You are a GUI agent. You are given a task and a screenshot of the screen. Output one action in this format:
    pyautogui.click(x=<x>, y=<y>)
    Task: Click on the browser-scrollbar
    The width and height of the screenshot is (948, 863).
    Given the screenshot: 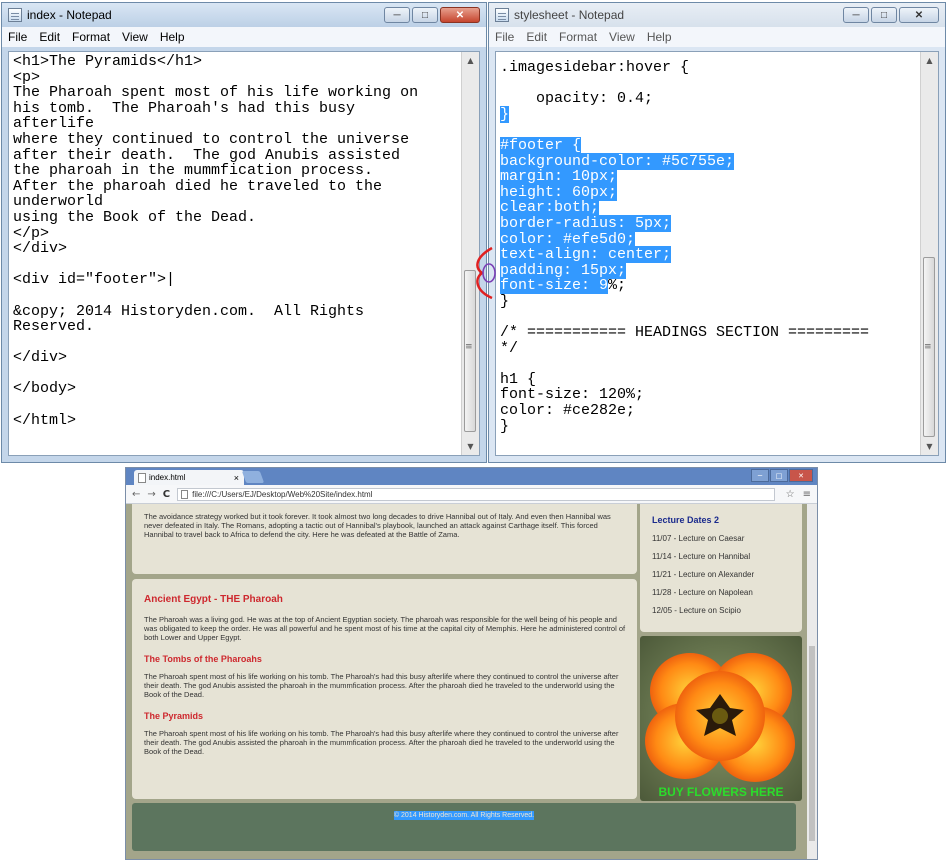 What is the action you would take?
    pyautogui.click(x=812, y=681)
    